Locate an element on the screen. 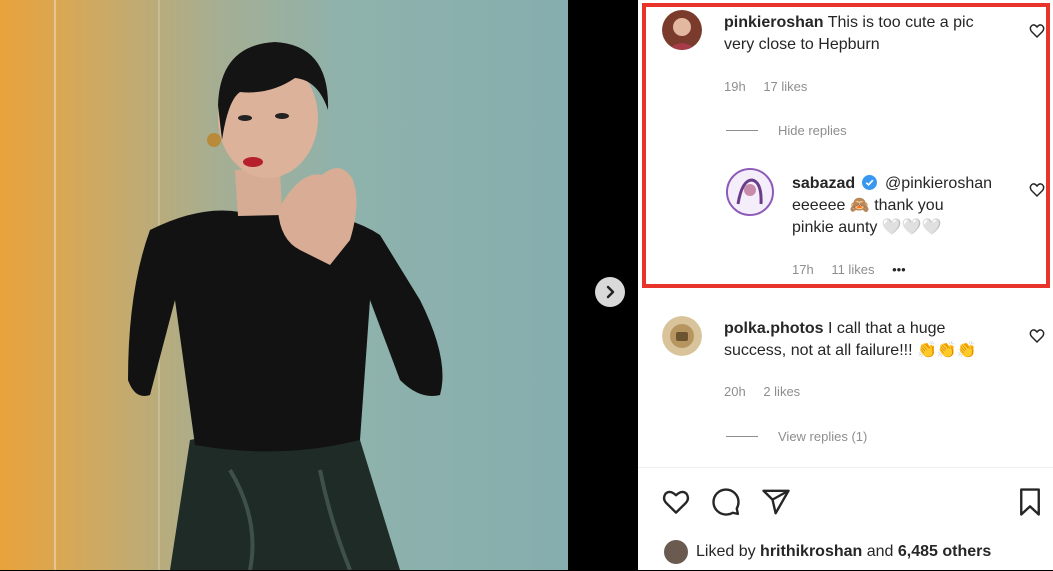 The height and width of the screenshot is (571, 1053). comment-time: 17h is located at coordinates (803, 269).